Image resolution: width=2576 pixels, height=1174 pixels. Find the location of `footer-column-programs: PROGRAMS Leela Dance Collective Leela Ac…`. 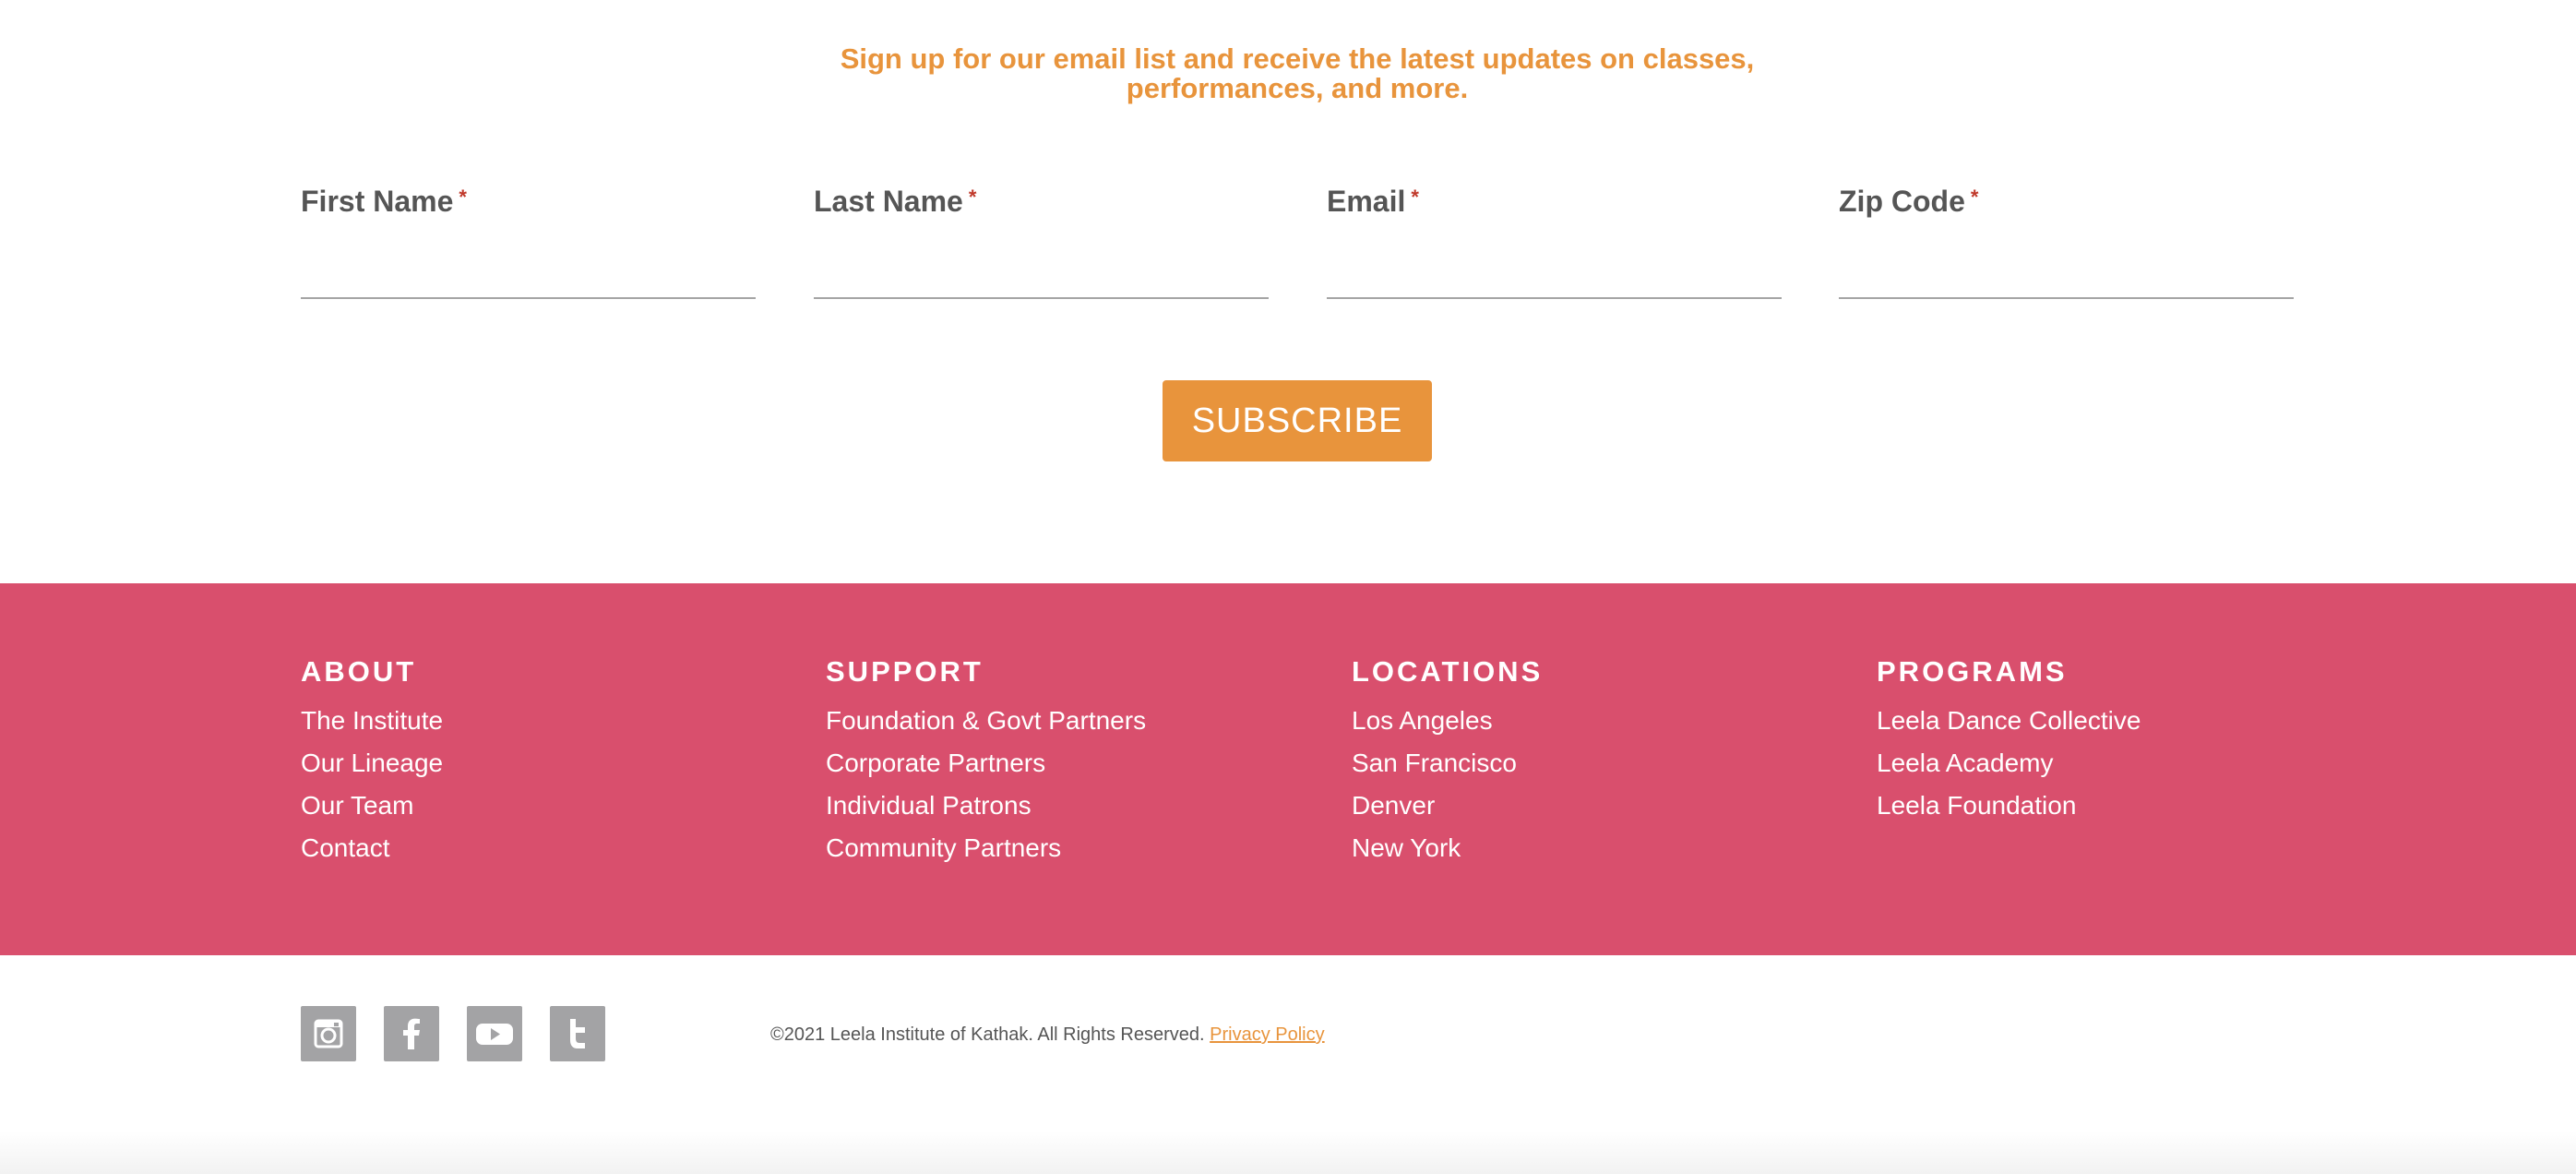

footer-column-programs: PROGRAMS Leela Dance Collective Leela Ac… is located at coordinates (2116, 741).